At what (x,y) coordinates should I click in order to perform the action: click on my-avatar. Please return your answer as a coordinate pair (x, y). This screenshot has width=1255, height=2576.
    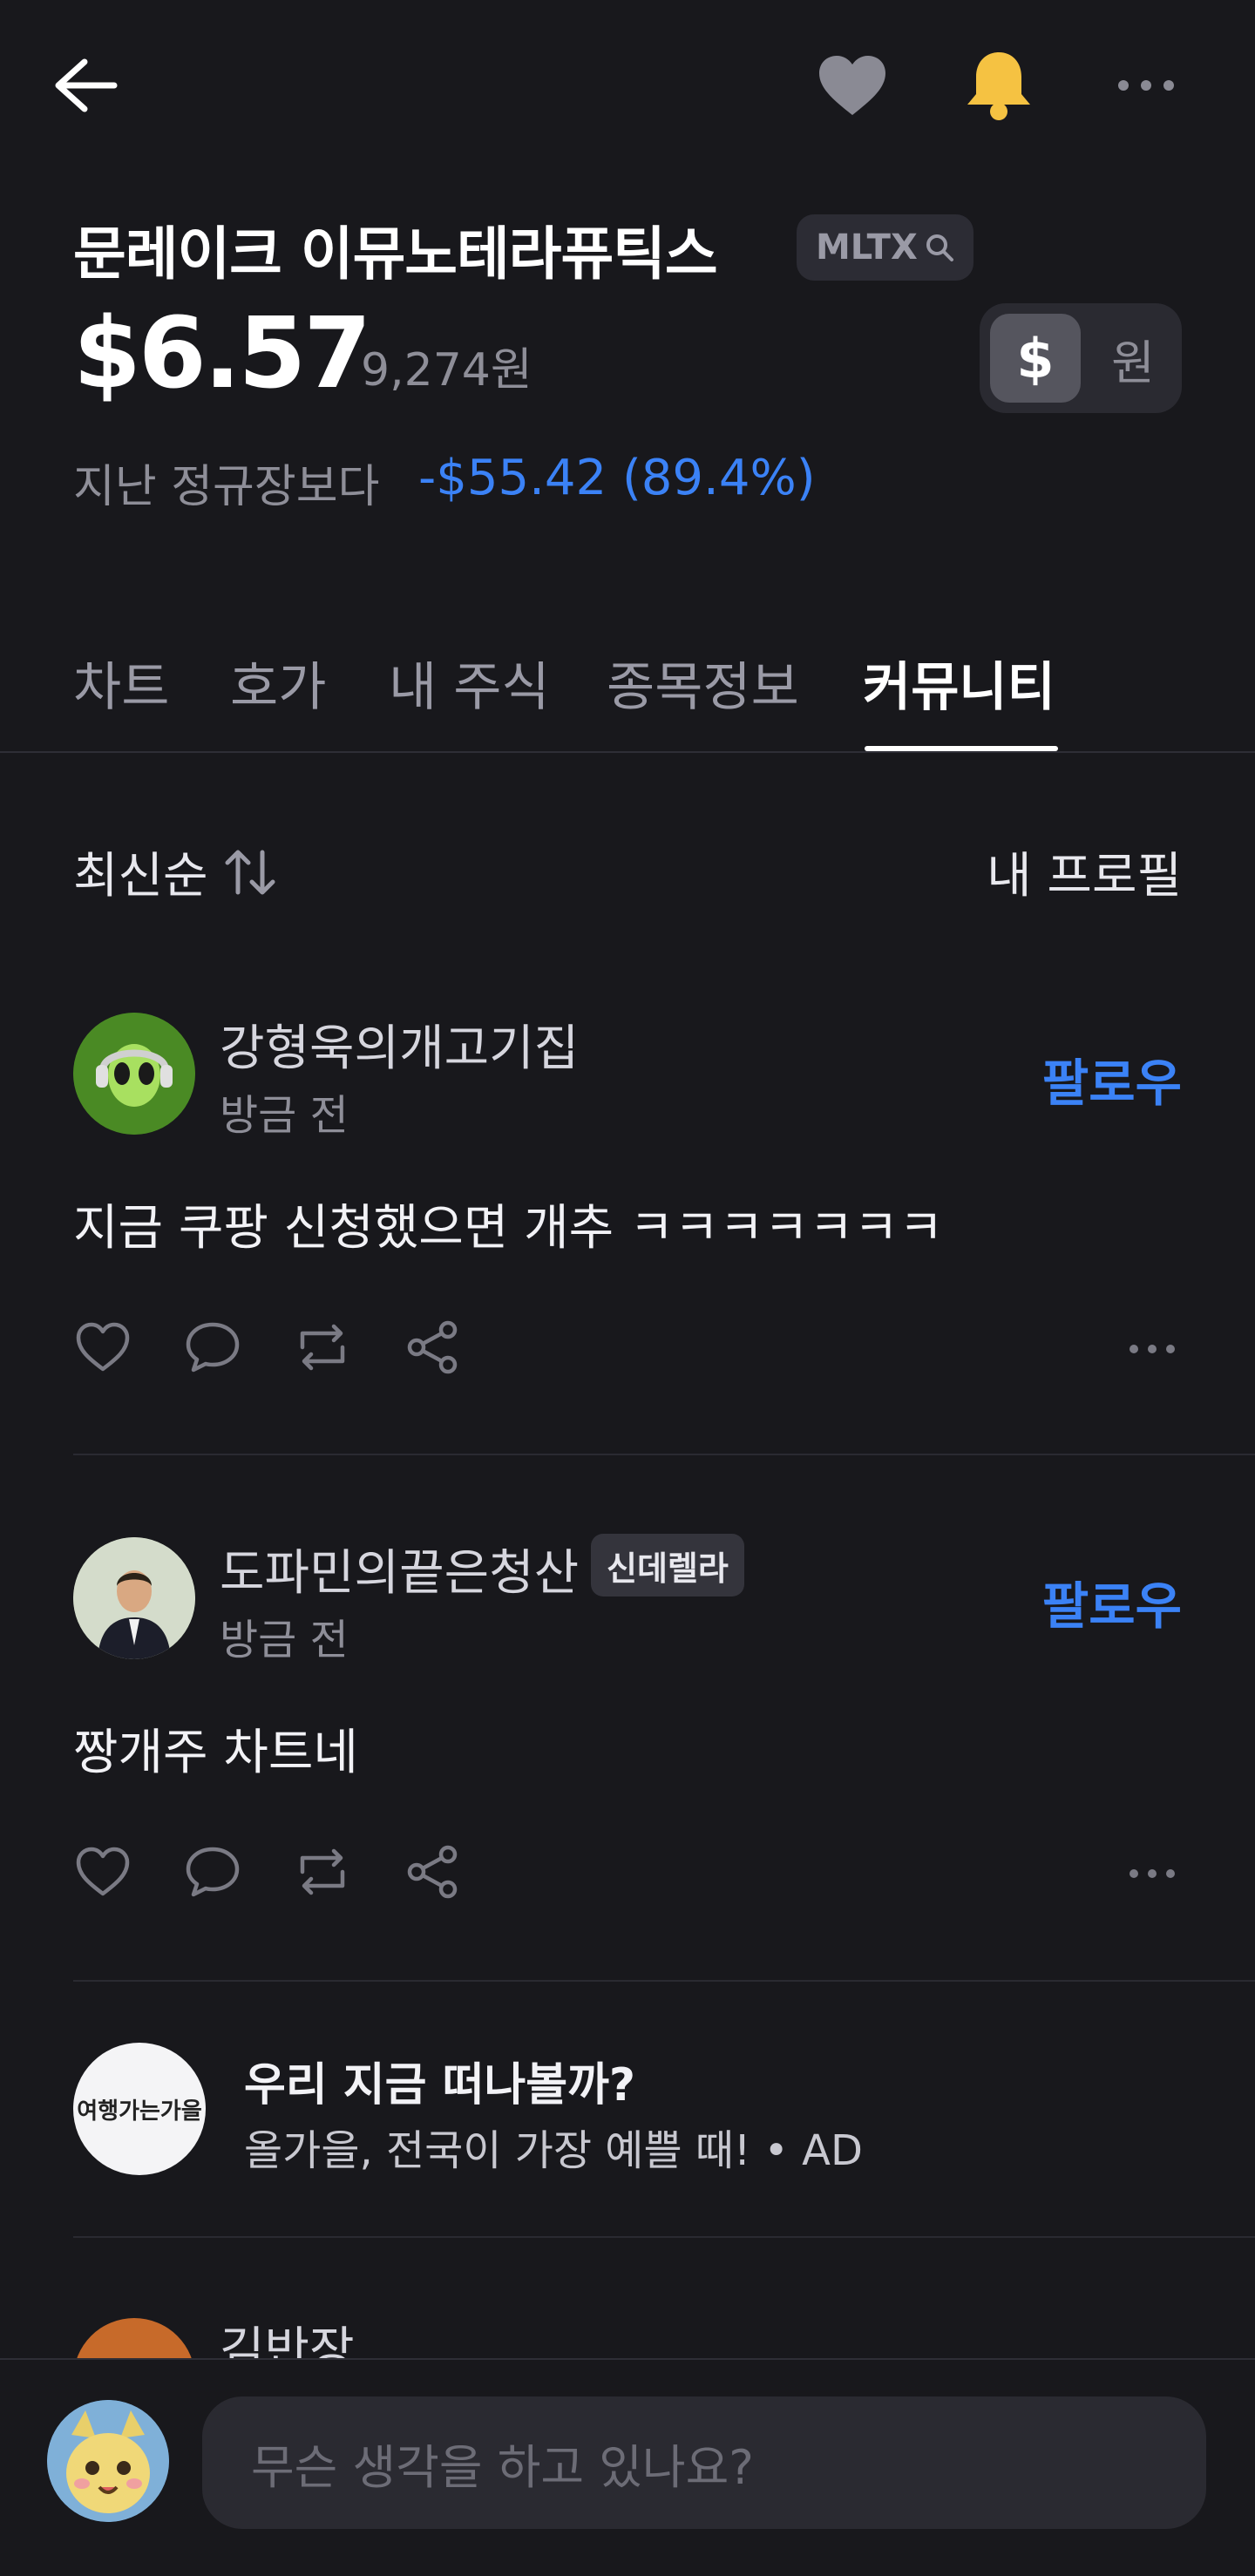
    Looking at the image, I should click on (108, 2461).